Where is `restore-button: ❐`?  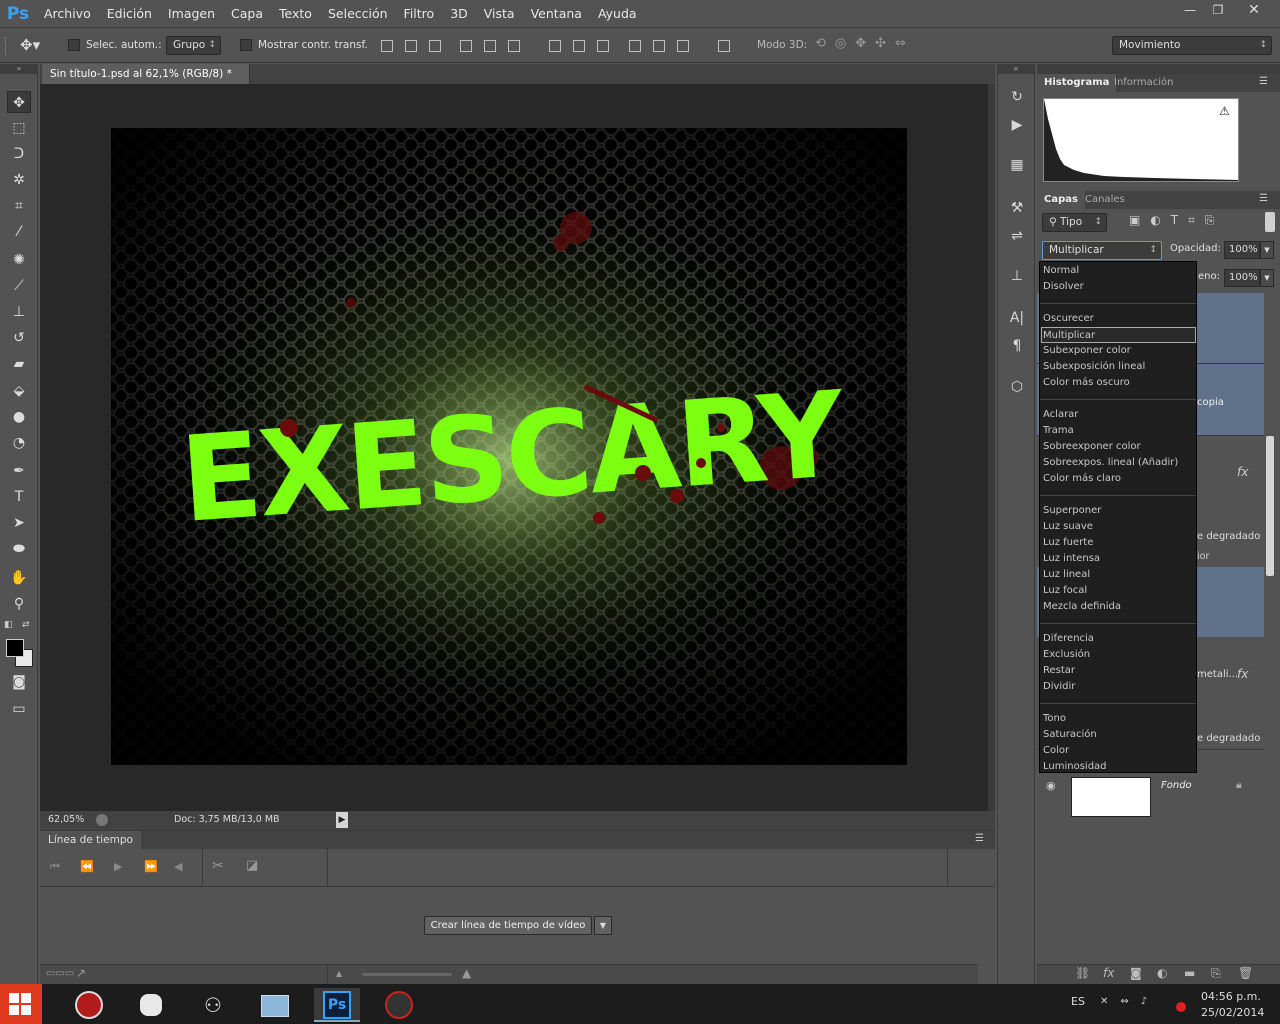 restore-button: ❐ is located at coordinates (1218, 10).